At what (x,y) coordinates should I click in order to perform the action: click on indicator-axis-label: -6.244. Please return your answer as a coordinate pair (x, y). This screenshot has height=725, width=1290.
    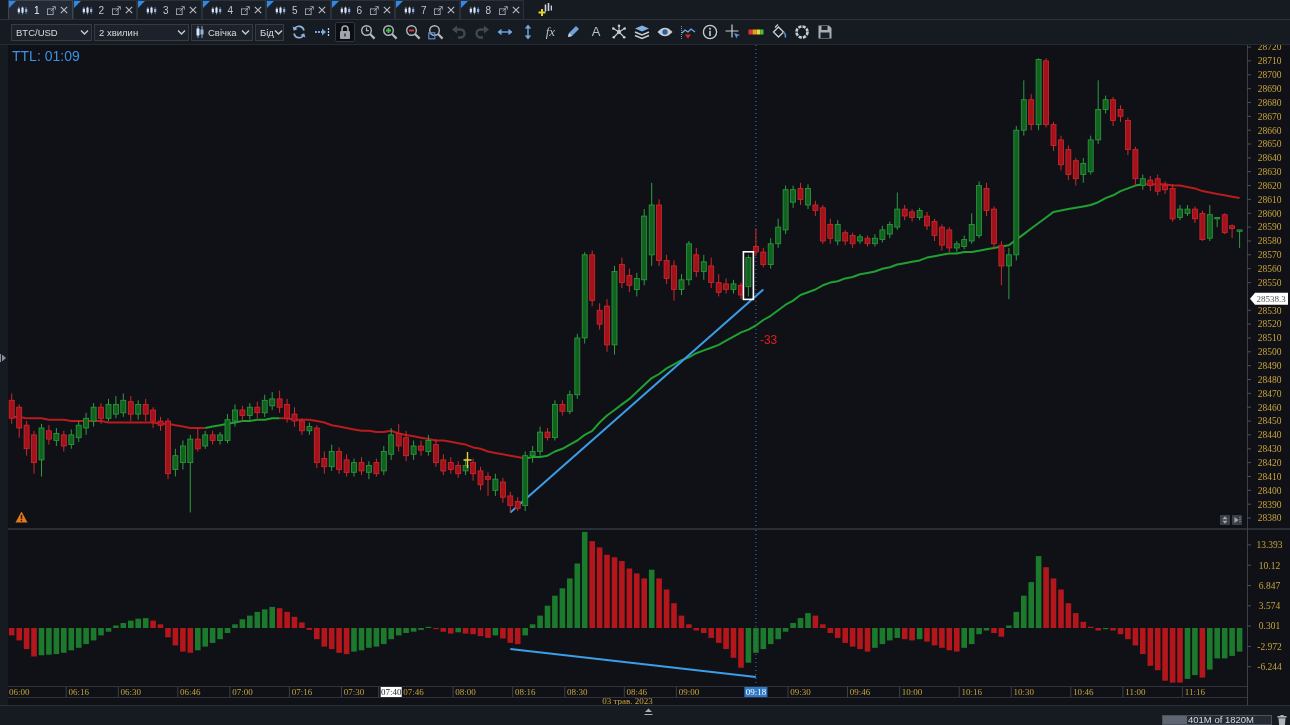
    Looking at the image, I should click on (1269, 667).